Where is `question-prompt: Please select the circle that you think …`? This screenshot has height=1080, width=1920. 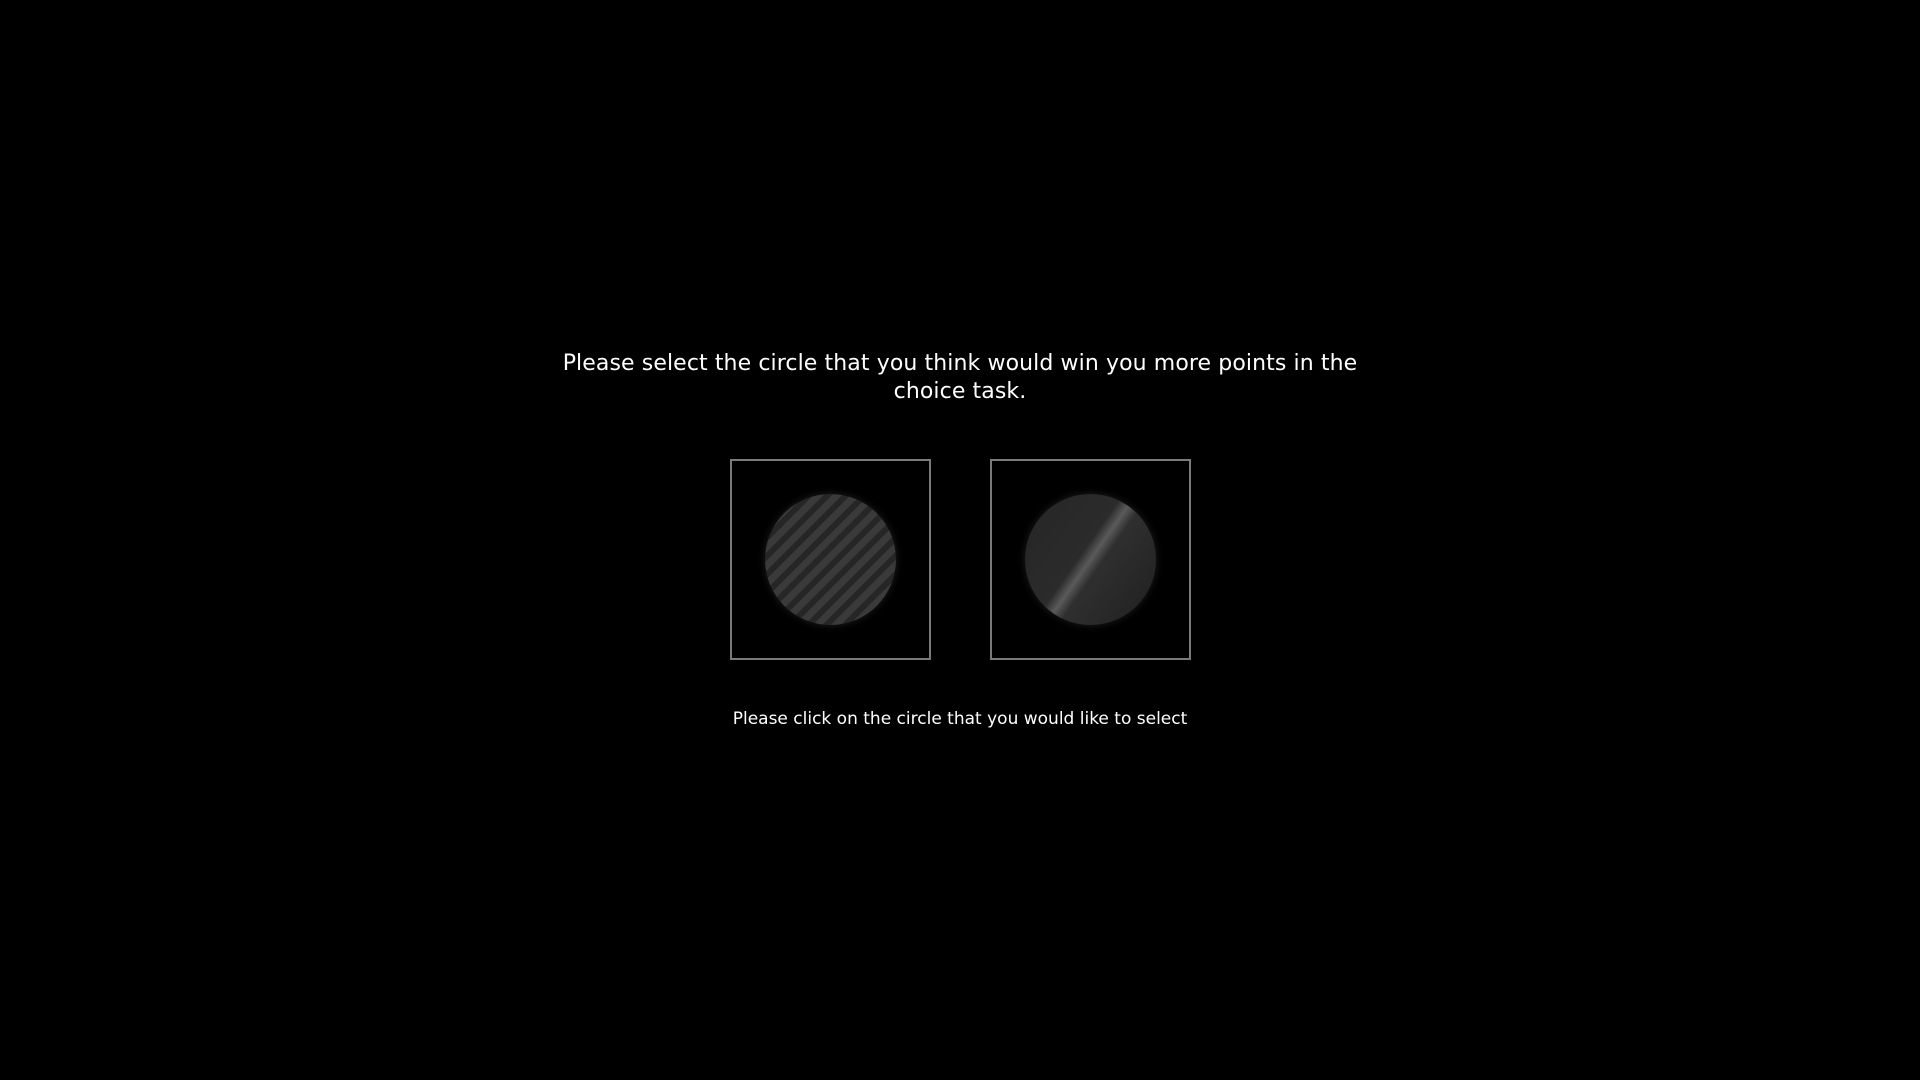
question-prompt: Please select the circle that you think … is located at coordinates (960, 378).